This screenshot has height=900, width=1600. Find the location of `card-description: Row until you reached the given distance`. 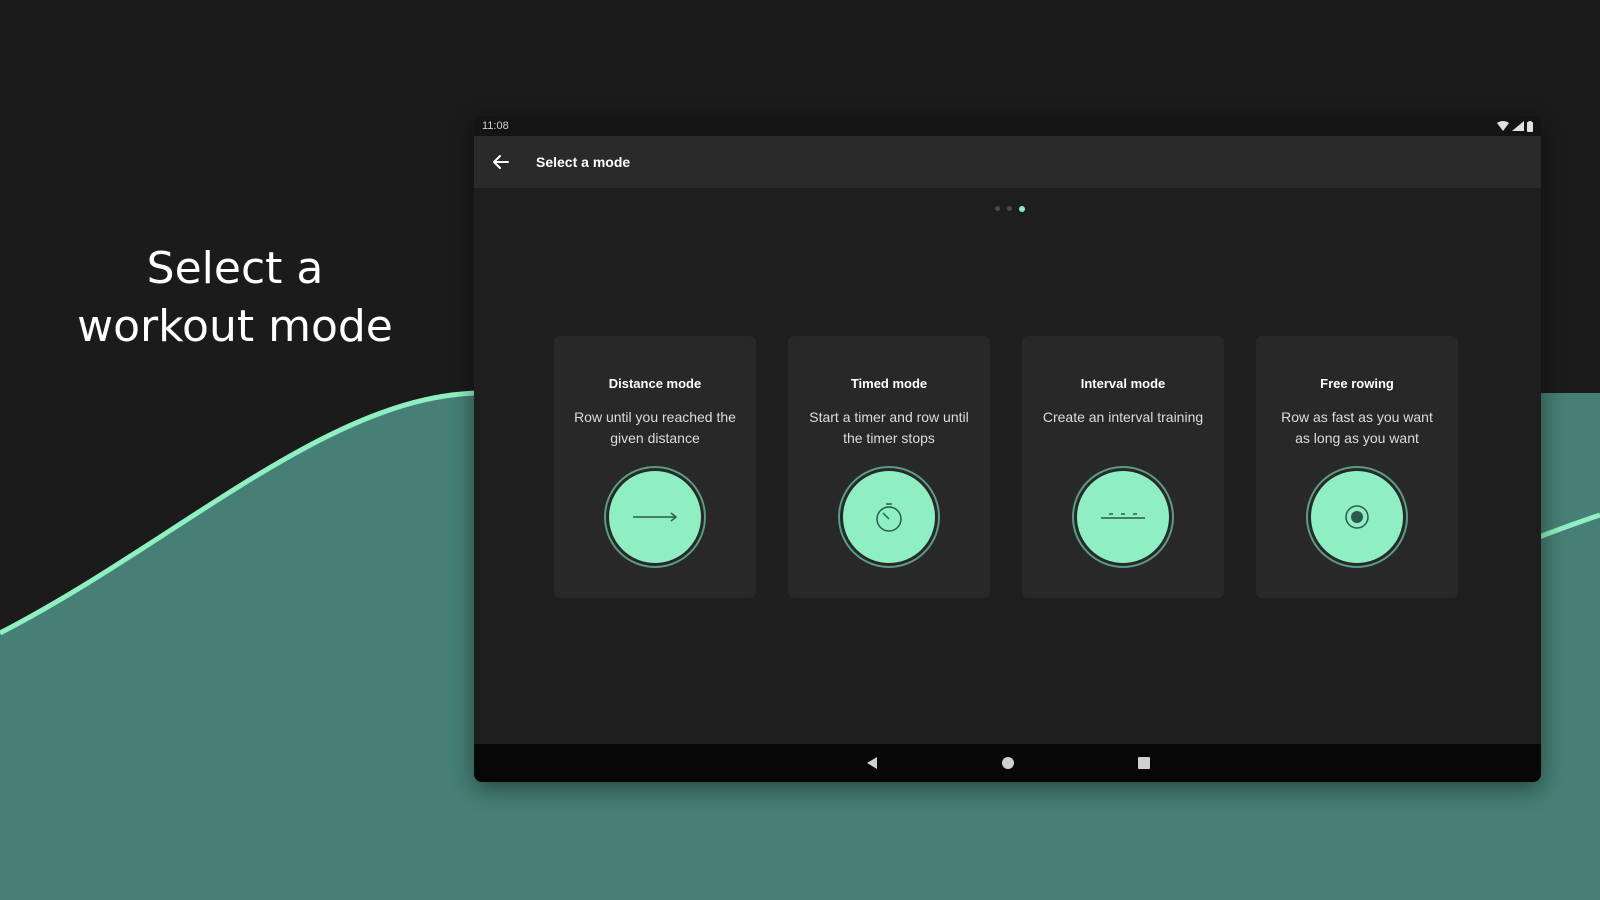

card-description: Row until you reached the given distance is located at coordinates (655, 427).